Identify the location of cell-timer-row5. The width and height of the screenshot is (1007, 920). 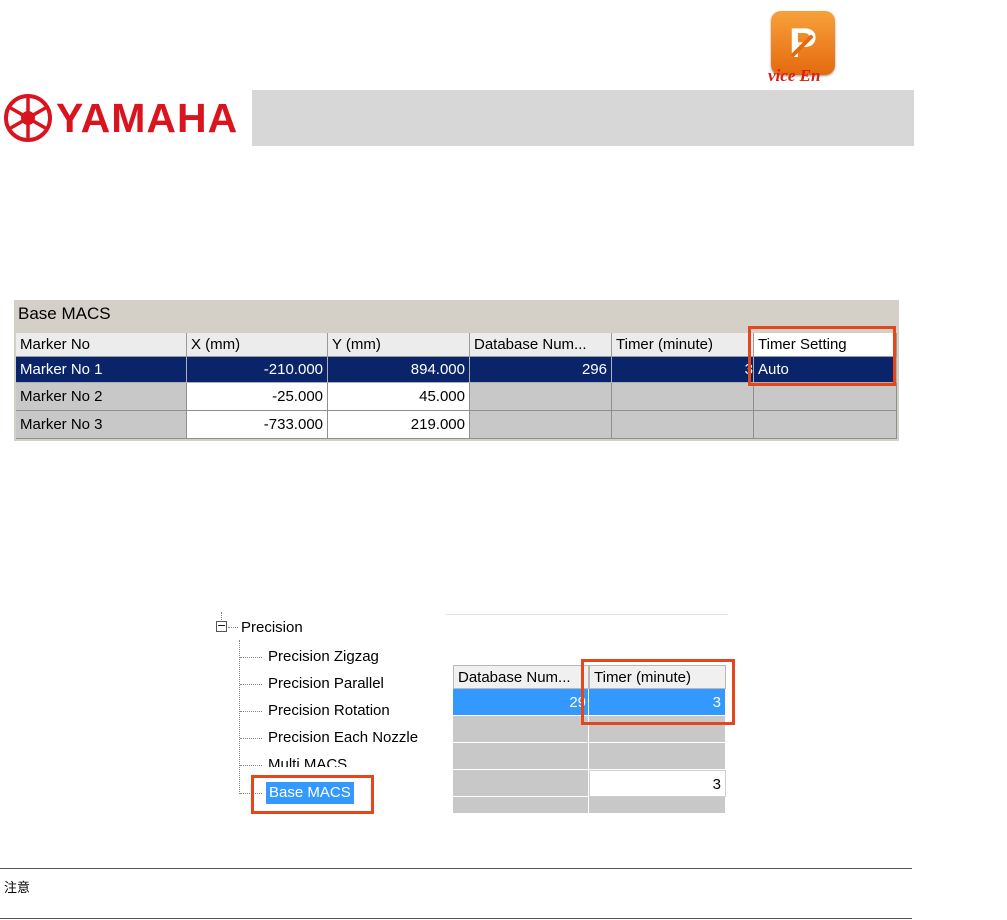
(657, 805).